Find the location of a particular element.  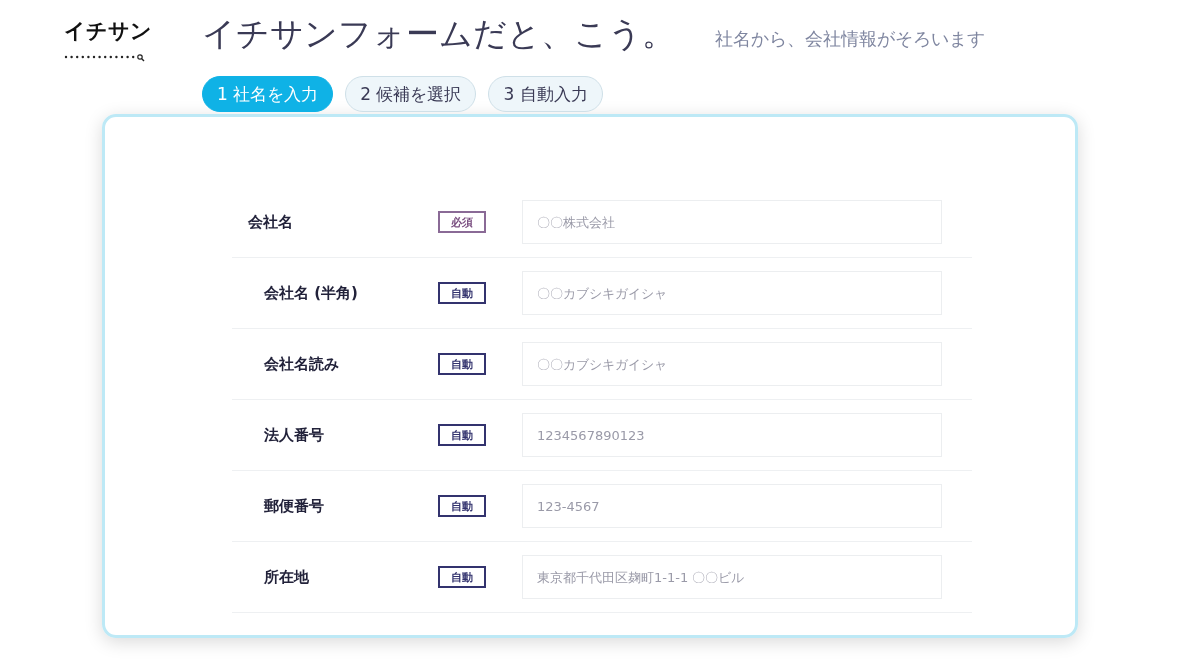

field-label: 会社名 is located at coordinates (270, 222).